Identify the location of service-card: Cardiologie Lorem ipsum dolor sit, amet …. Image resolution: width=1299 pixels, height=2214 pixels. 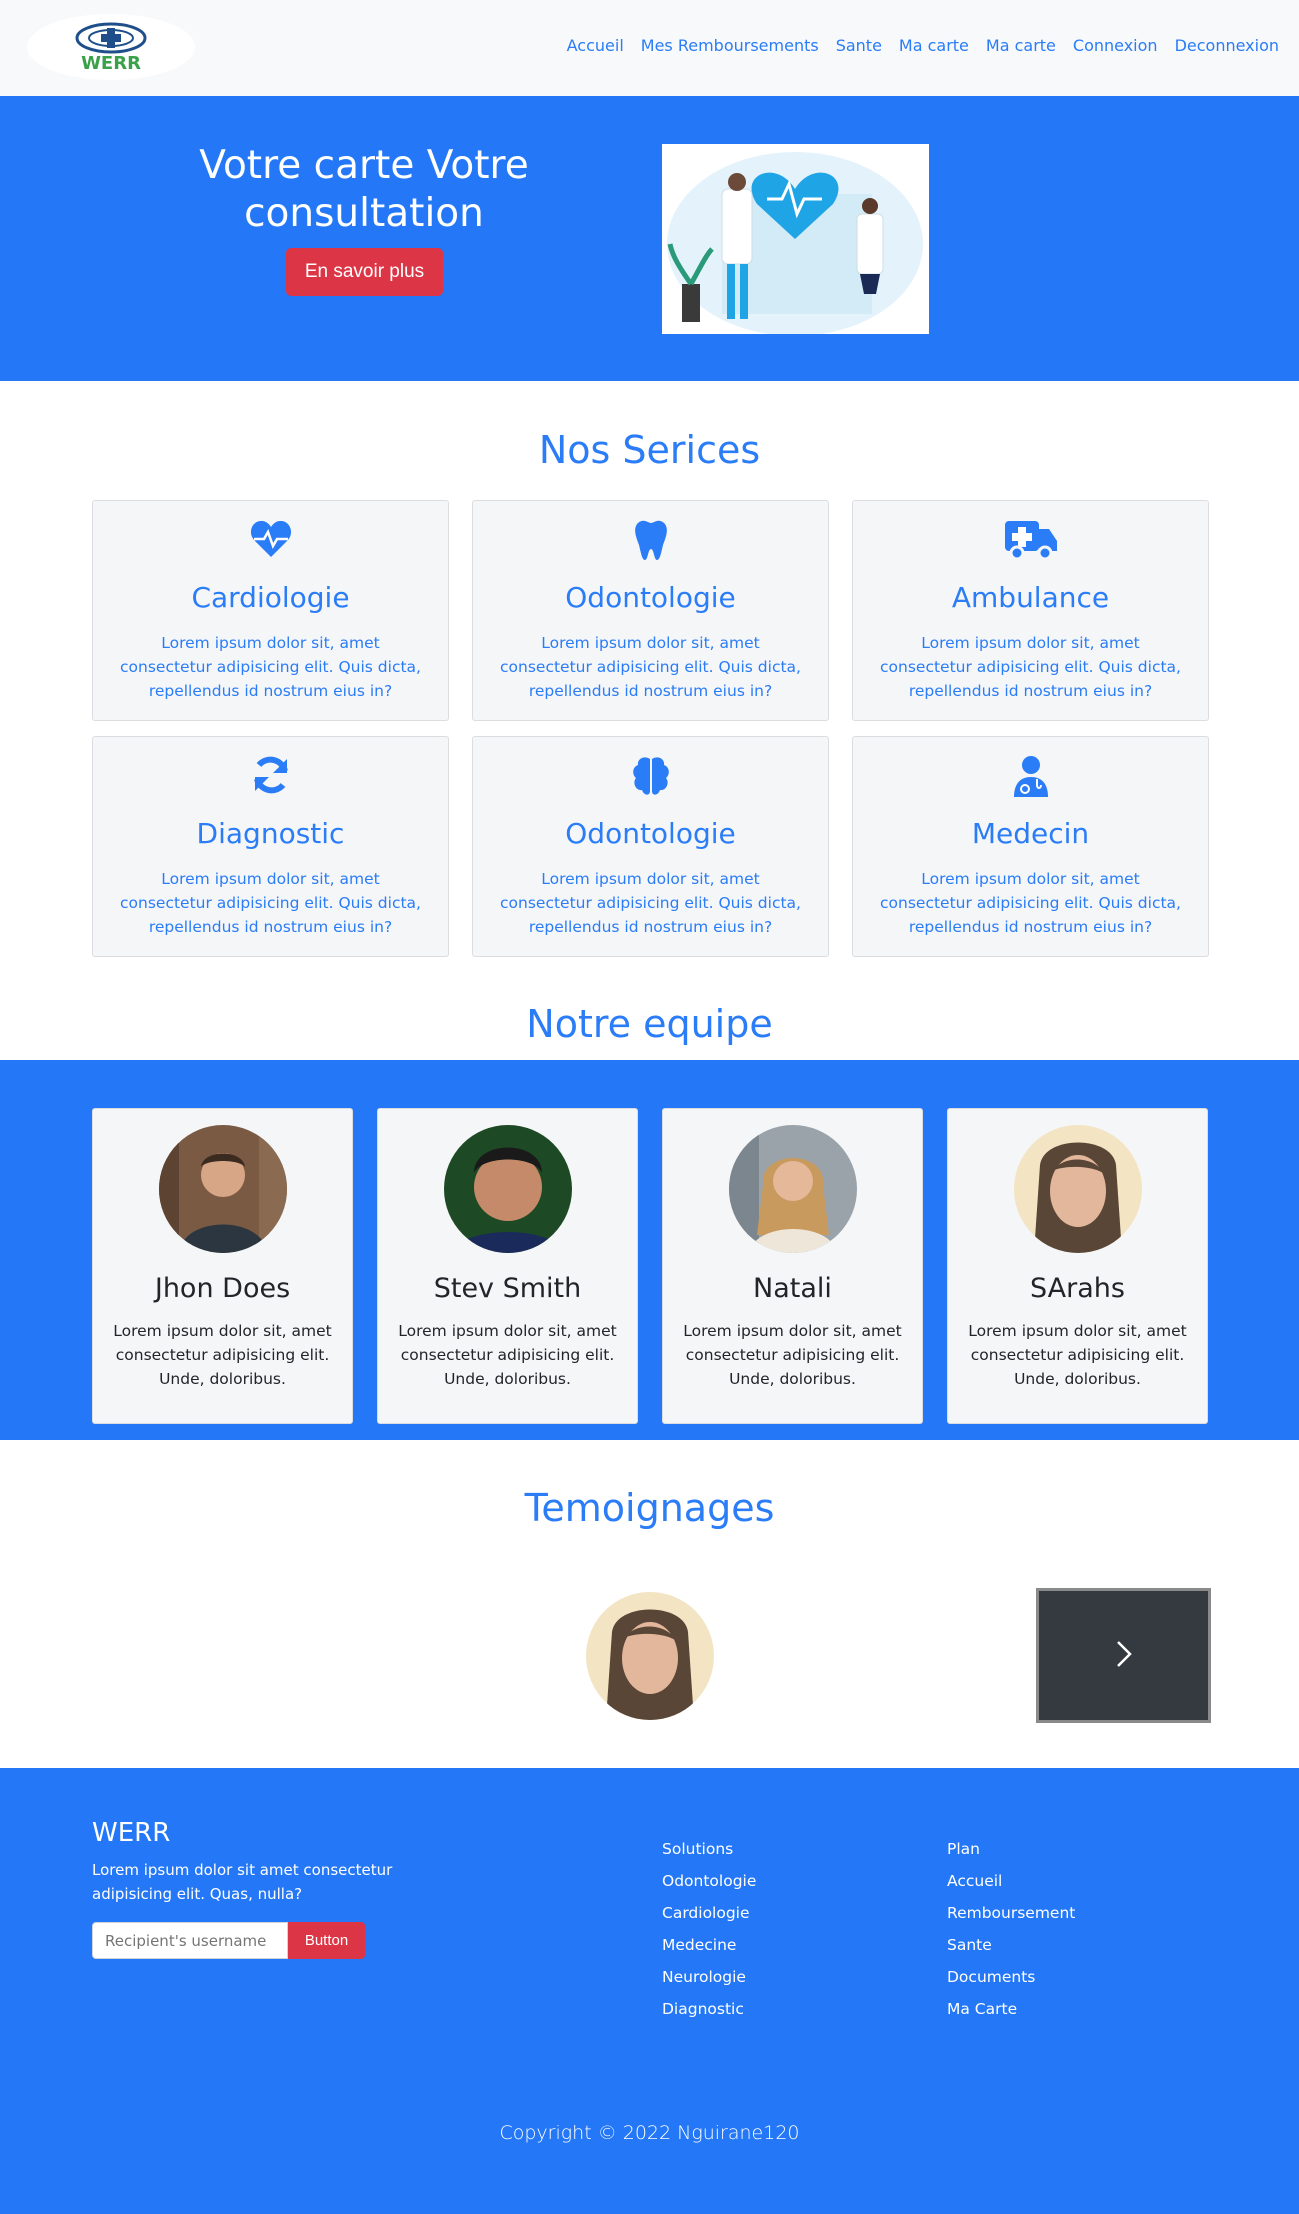
(270, 610).